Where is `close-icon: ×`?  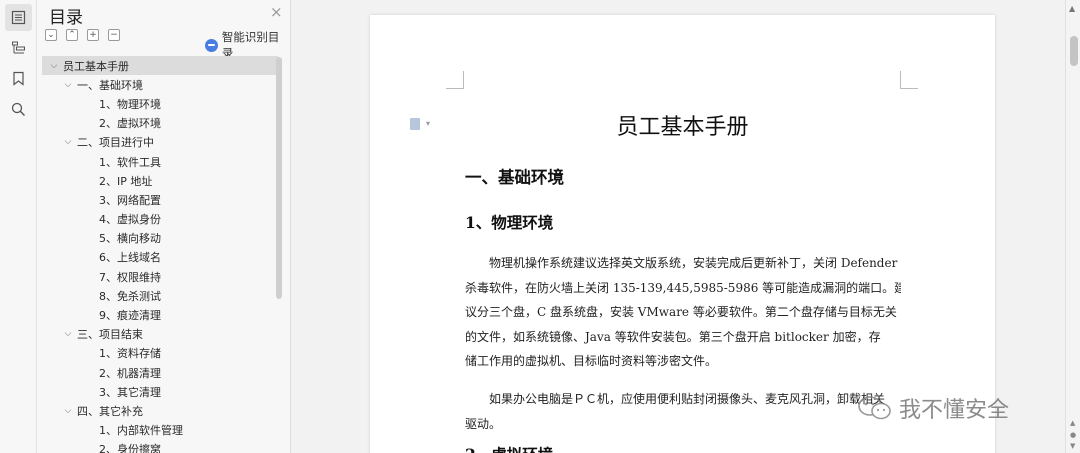 close-icon: × is located at coordinates (276, 12).